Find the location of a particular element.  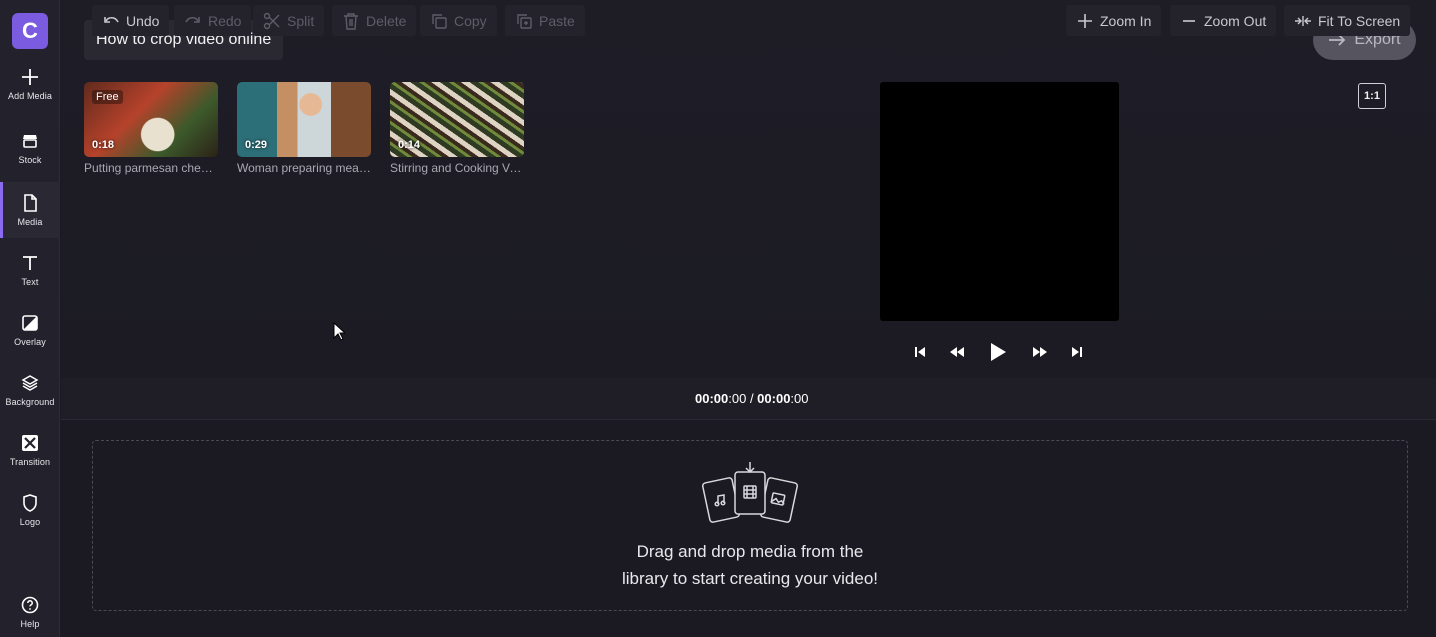

sidebar-item-label: Text is located at coordinates (30, 281).